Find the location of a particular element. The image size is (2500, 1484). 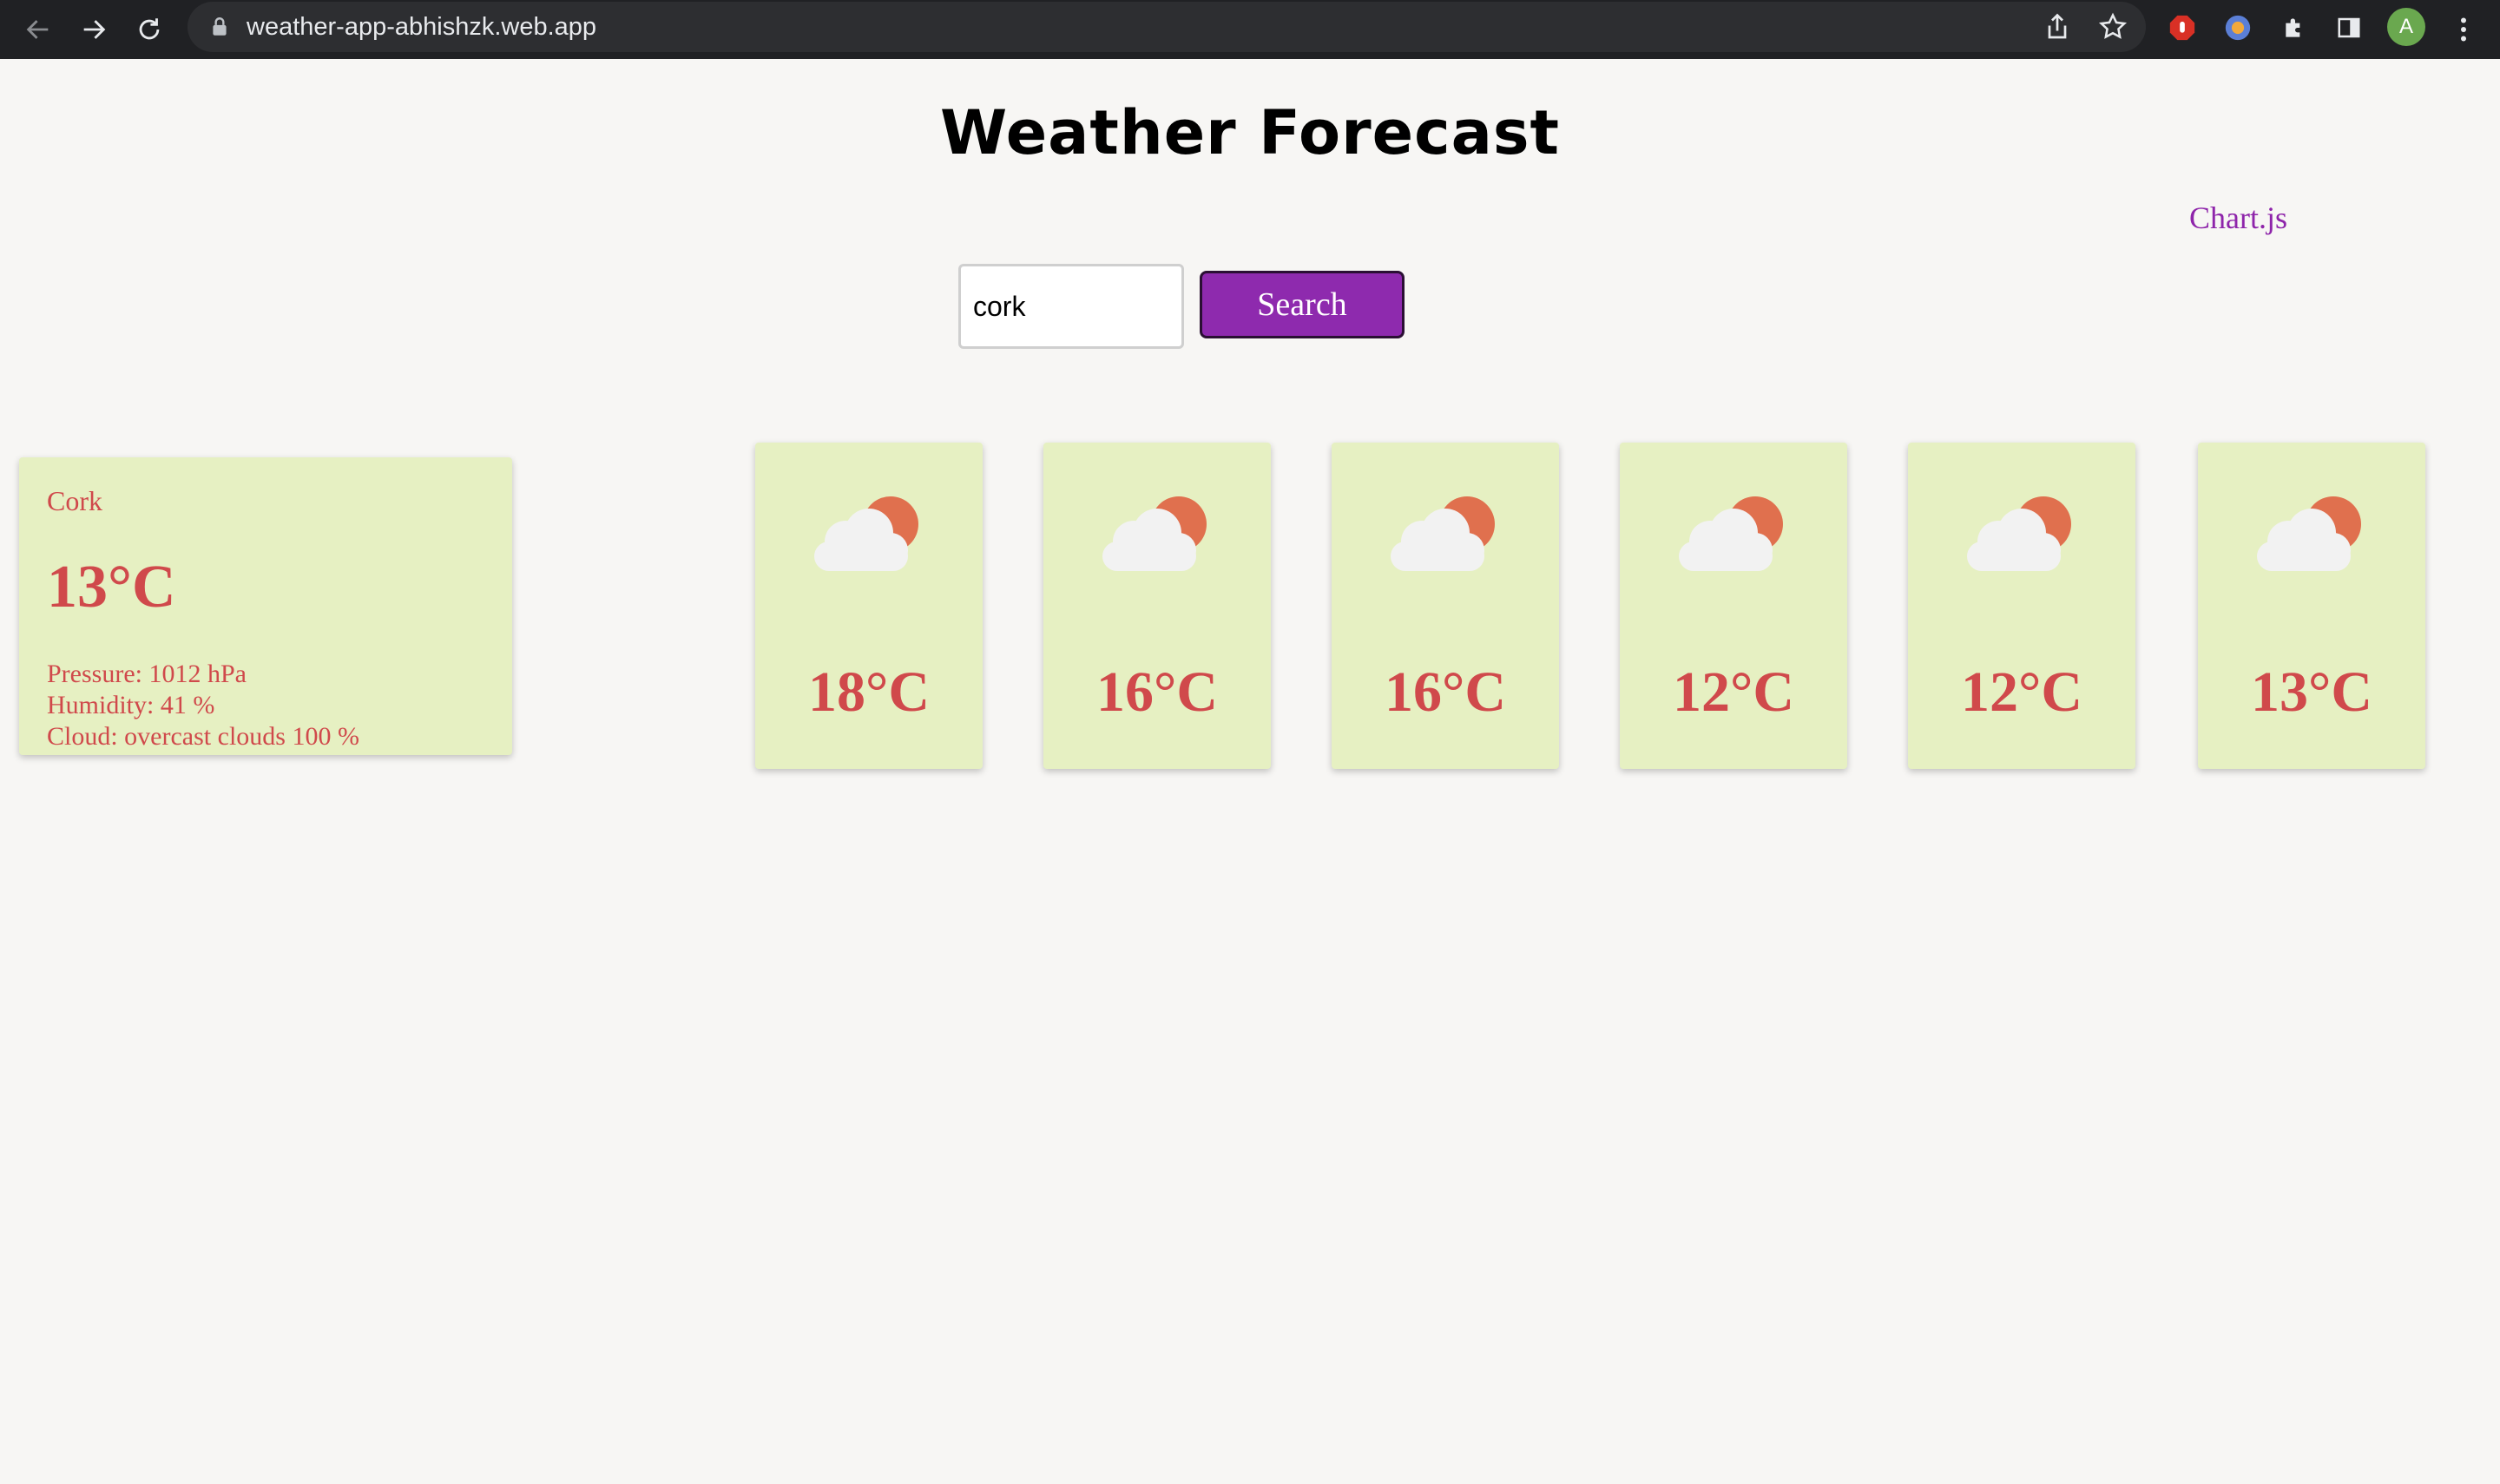

forward-button is located at coordinates (93, 30).